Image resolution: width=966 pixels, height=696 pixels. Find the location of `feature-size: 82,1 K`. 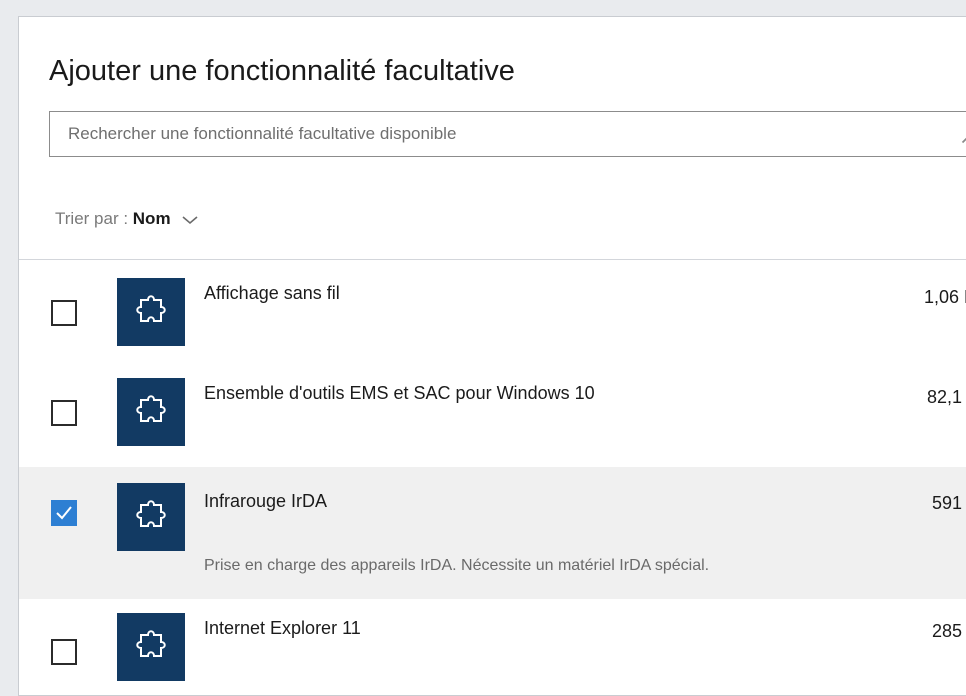

feature-size: 82,1 K is located at coordinates (946, 397).